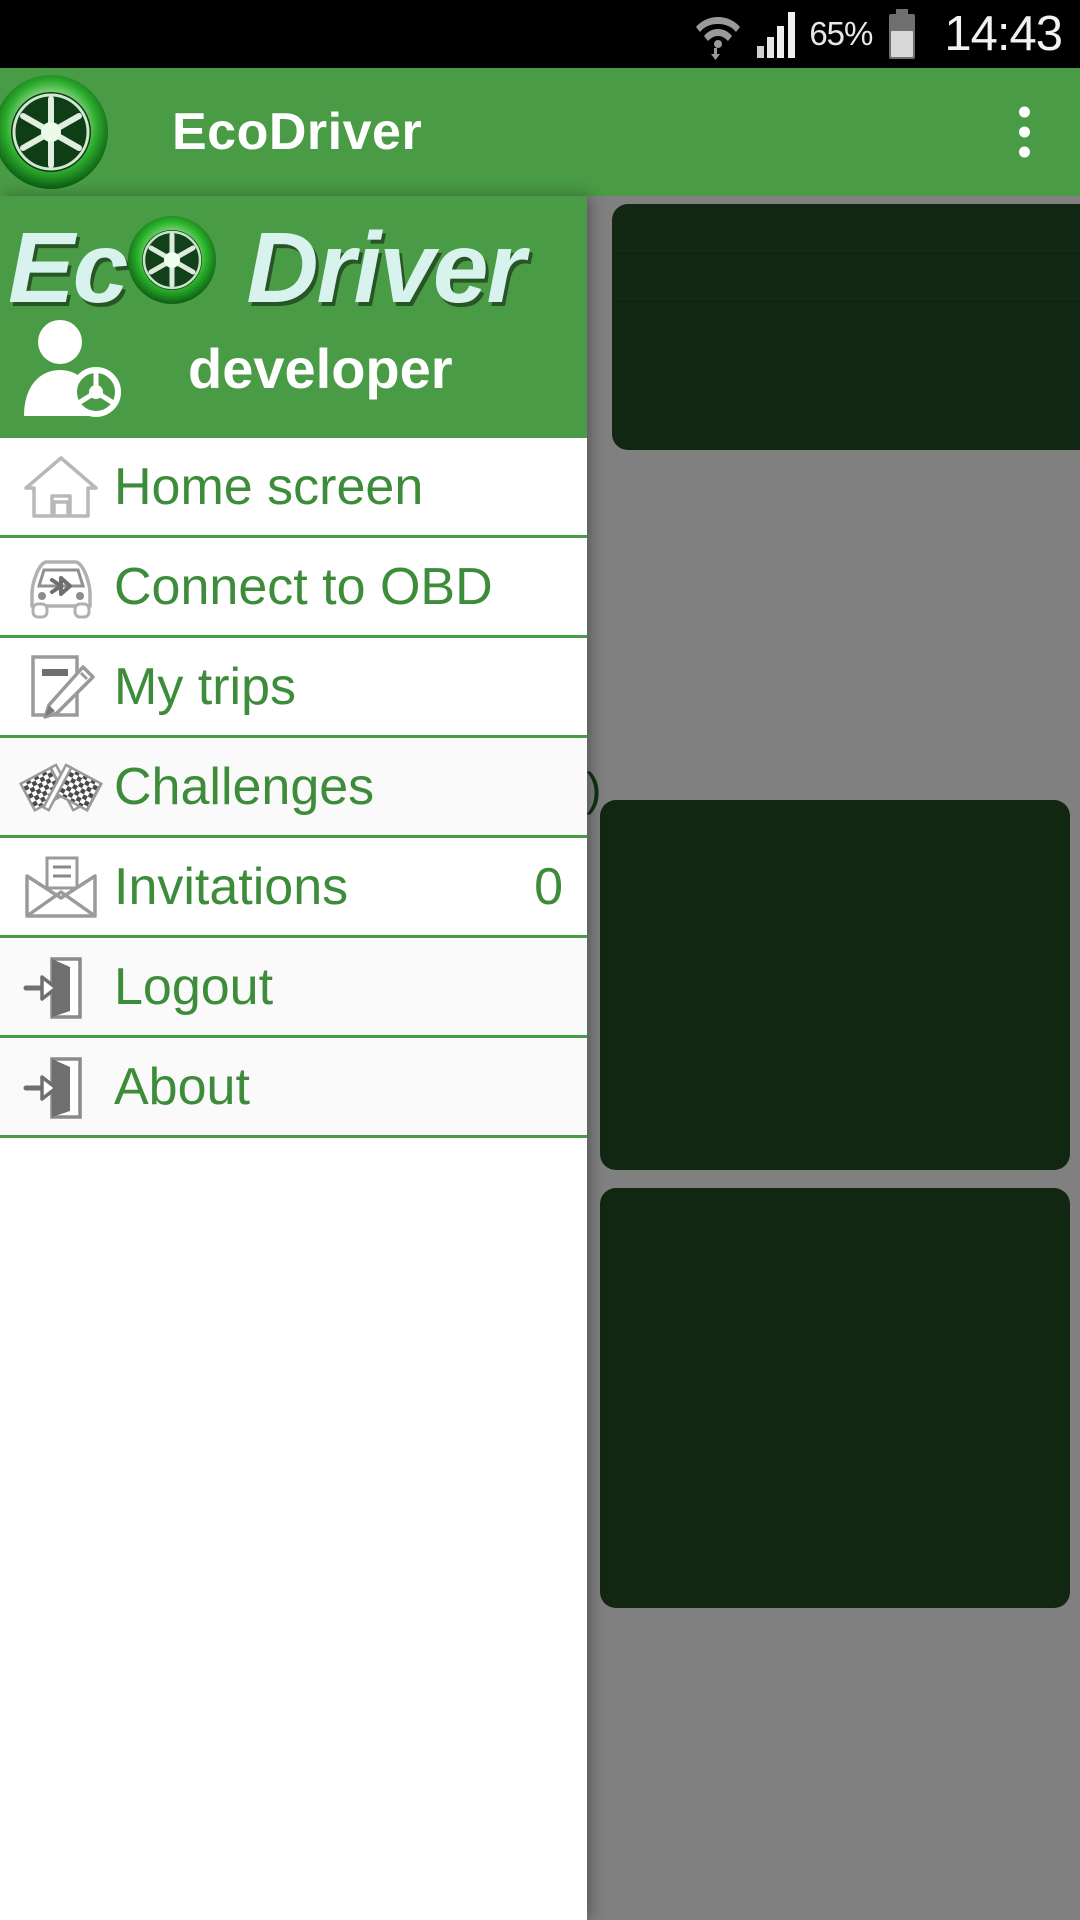 The height and width of the screenshot is (1920, 1080). What do you see at coordinates (61, 787) in the screenshot?
I see `checkered-flags-icon` at bounding box center [61, 787].